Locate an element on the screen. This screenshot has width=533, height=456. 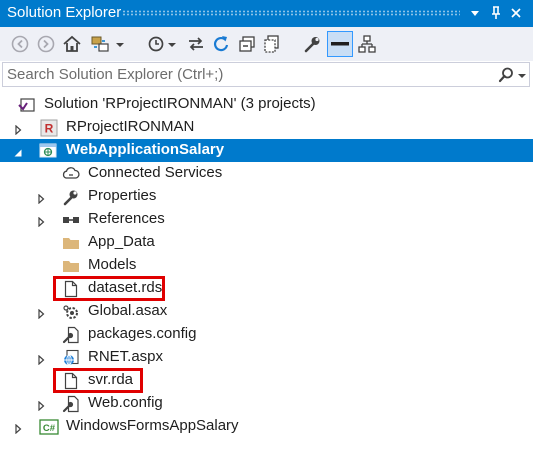
tree-item-label: WindowsFormsAppSalary is located at coordinates (152, 425).